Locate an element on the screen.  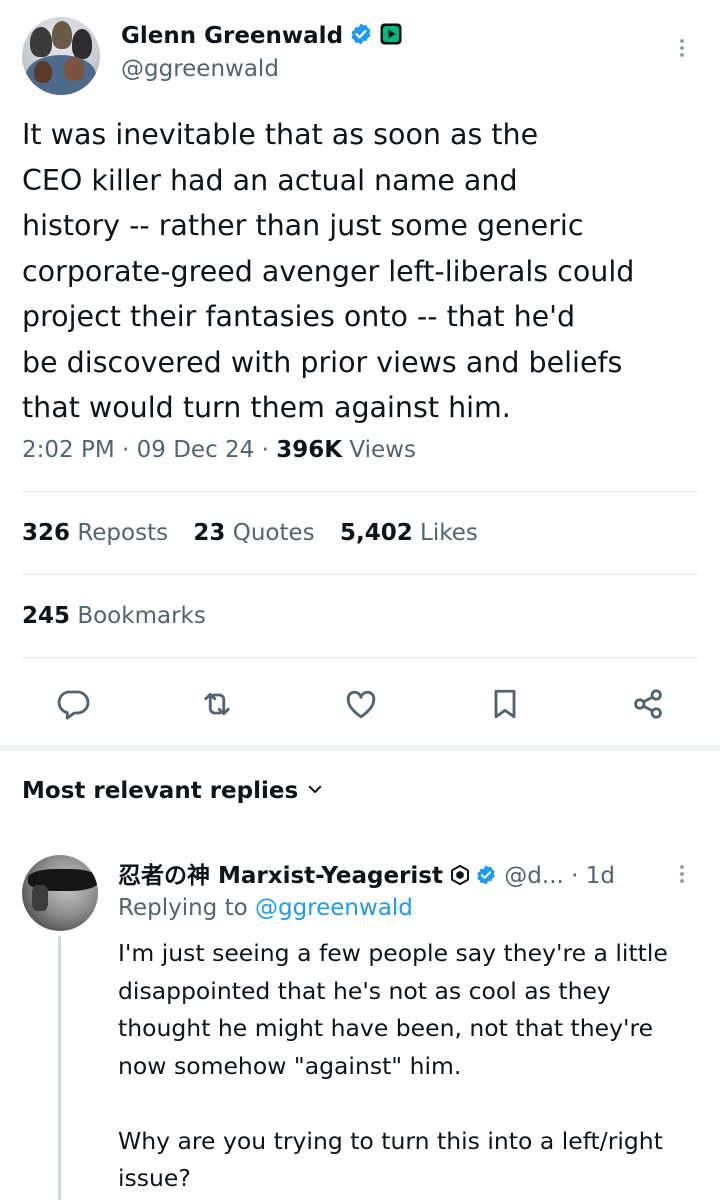
reply-avatar is located at coordinates (60, 893).